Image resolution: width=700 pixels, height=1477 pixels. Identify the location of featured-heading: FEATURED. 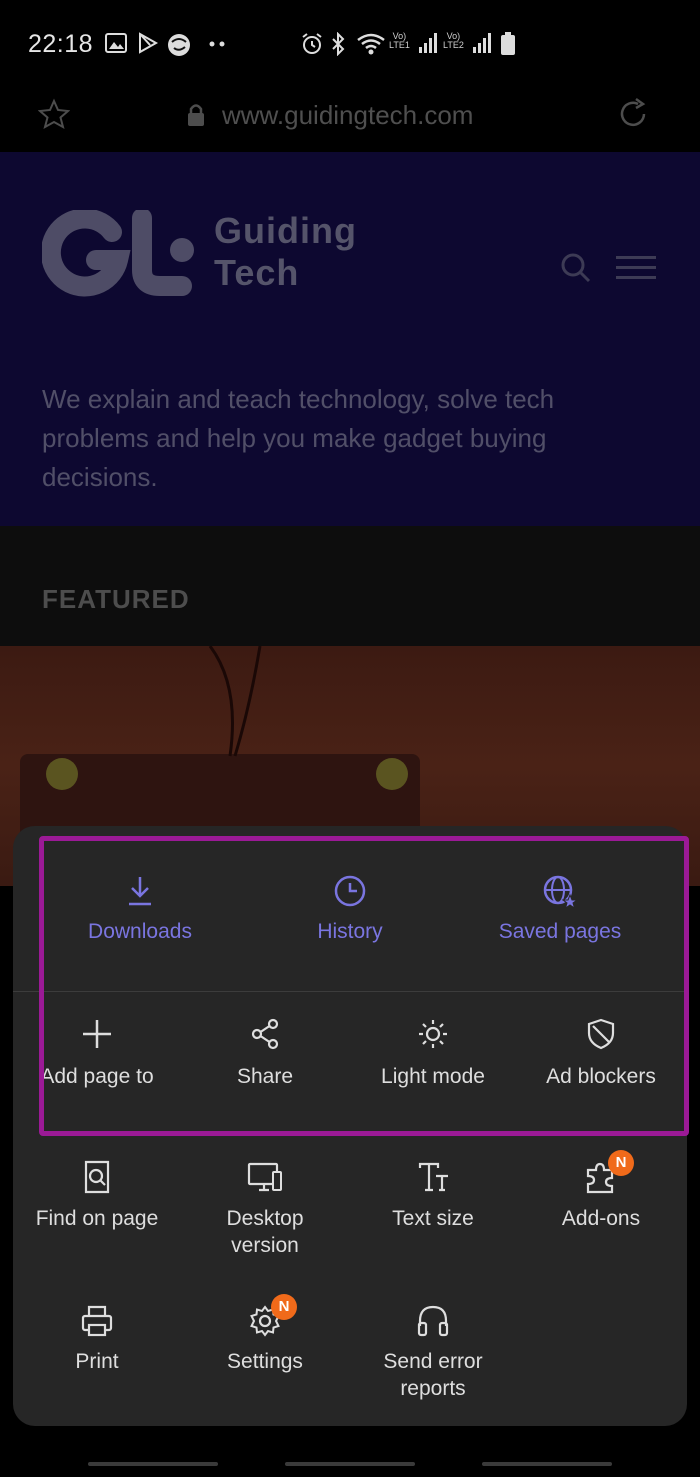
(116, 599).